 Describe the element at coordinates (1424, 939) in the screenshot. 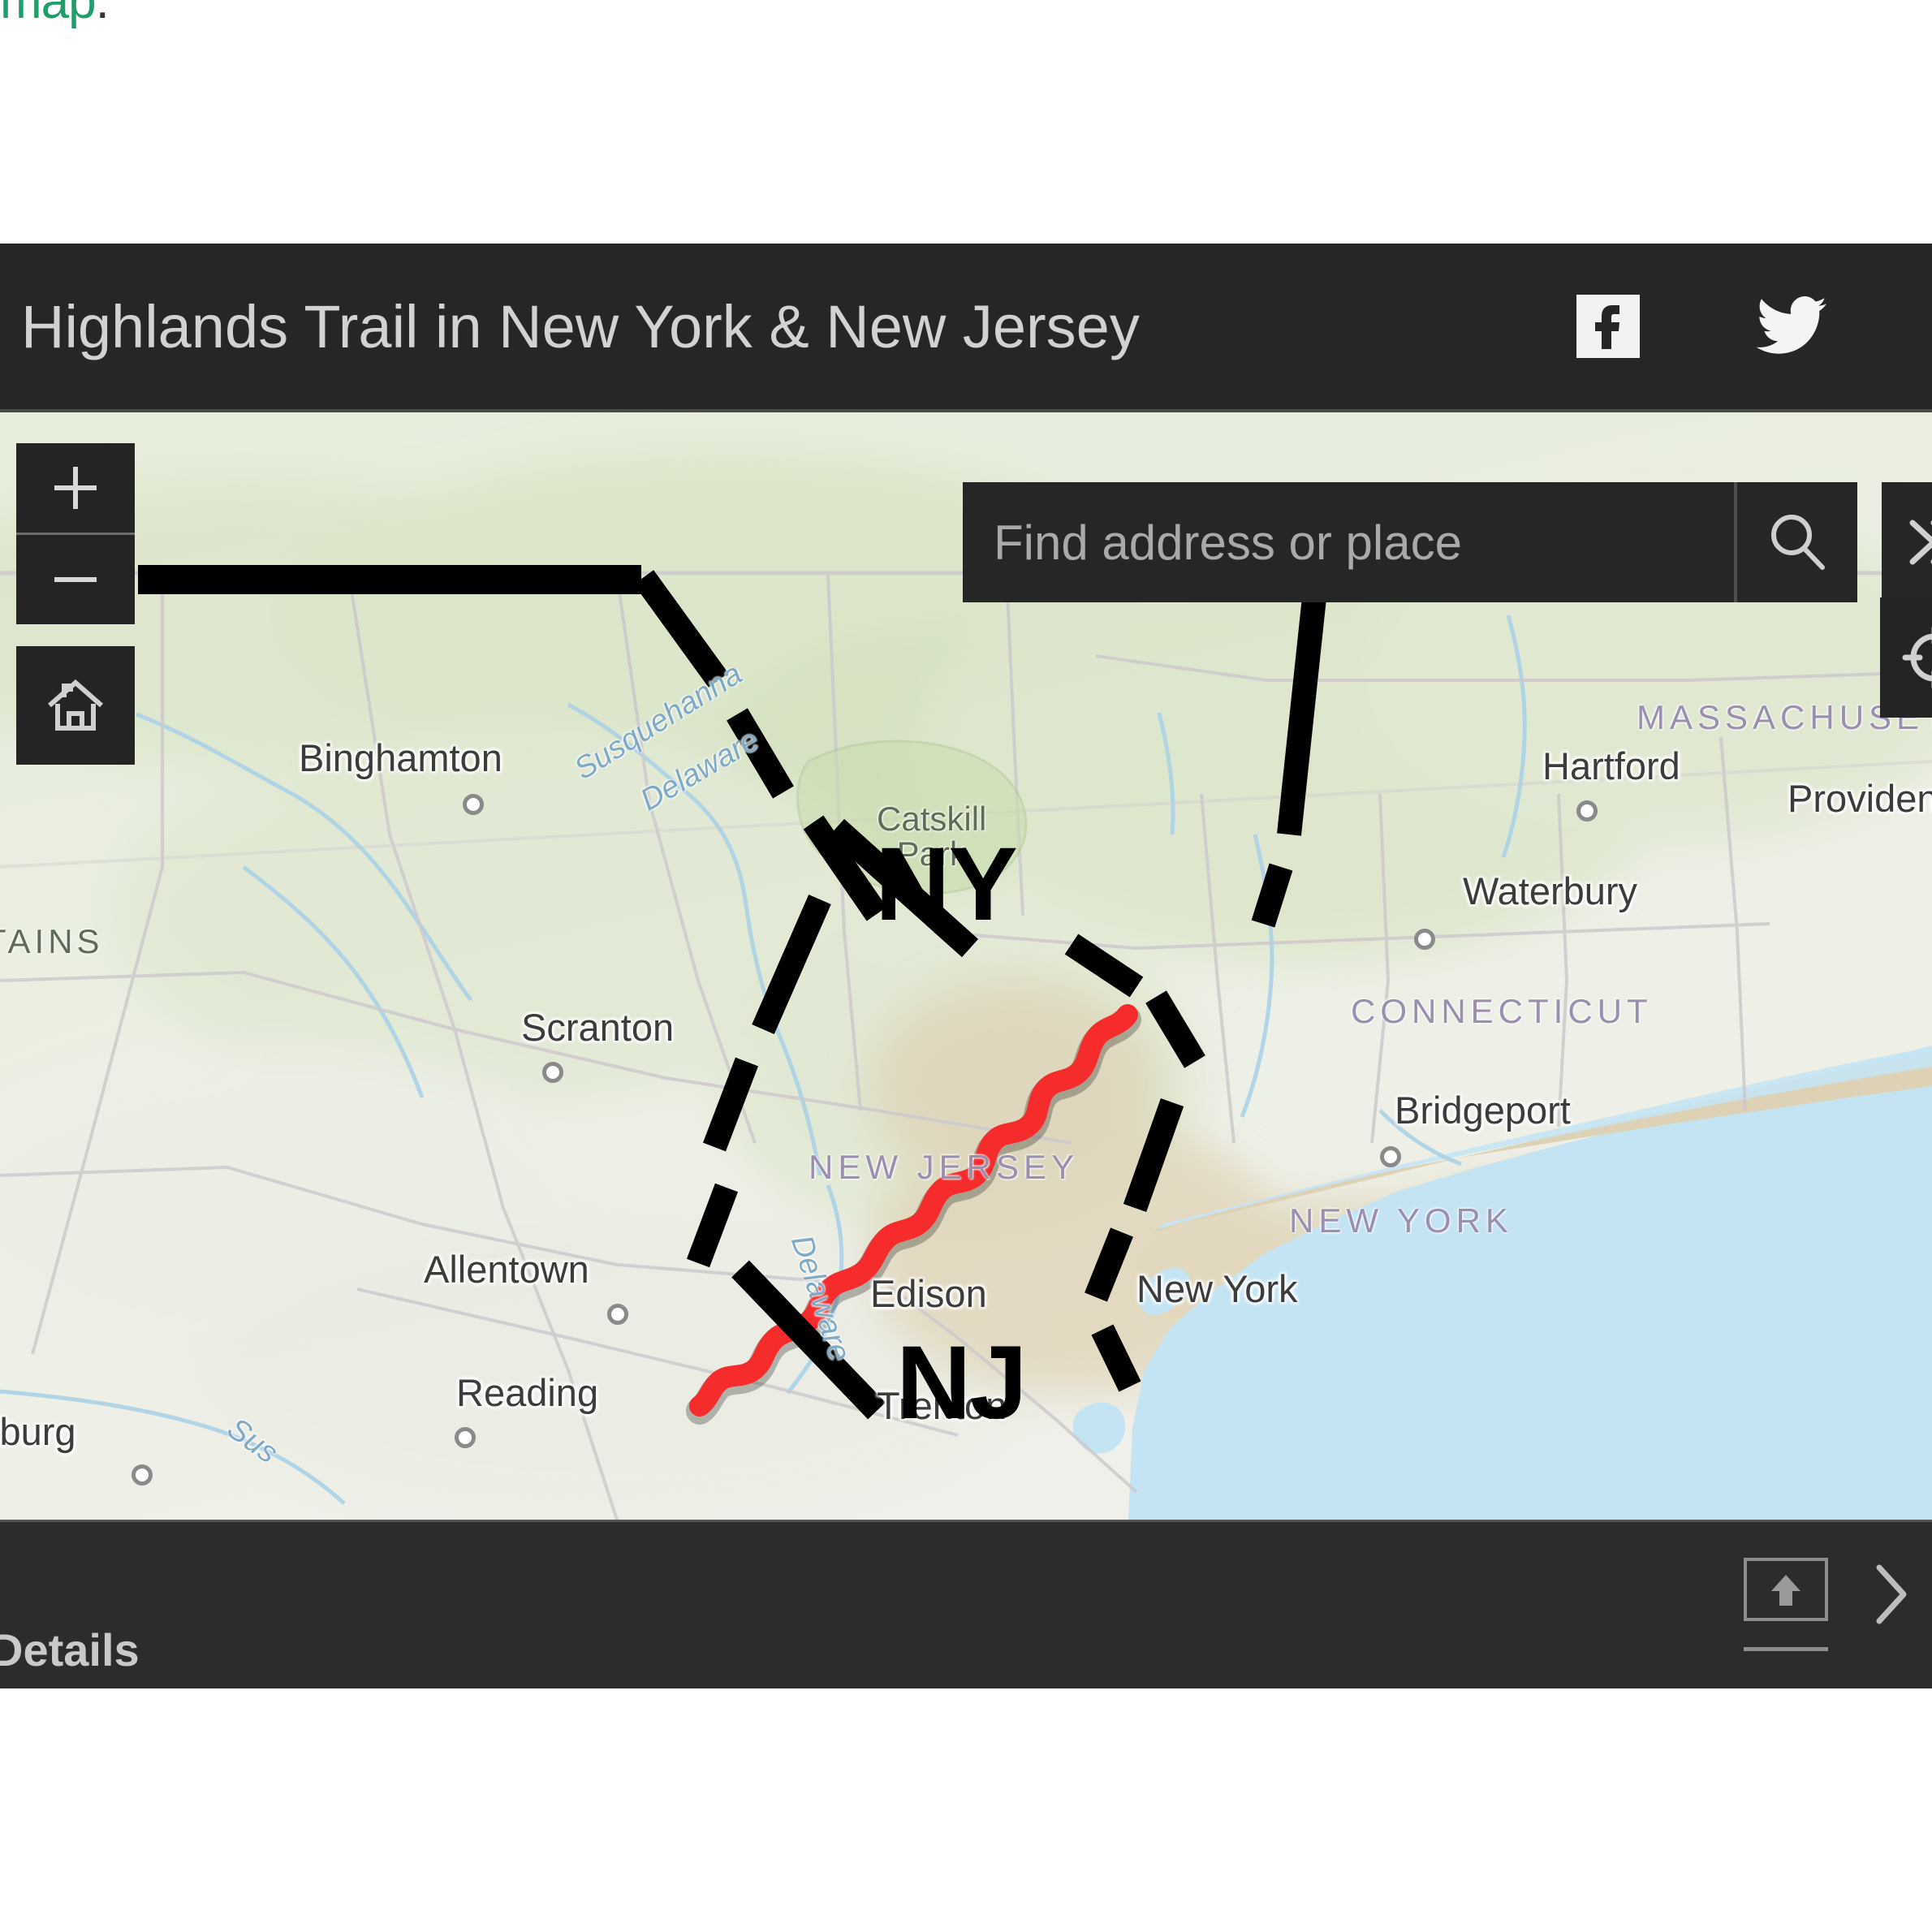

I see `city-dot-waterbury` at that location.